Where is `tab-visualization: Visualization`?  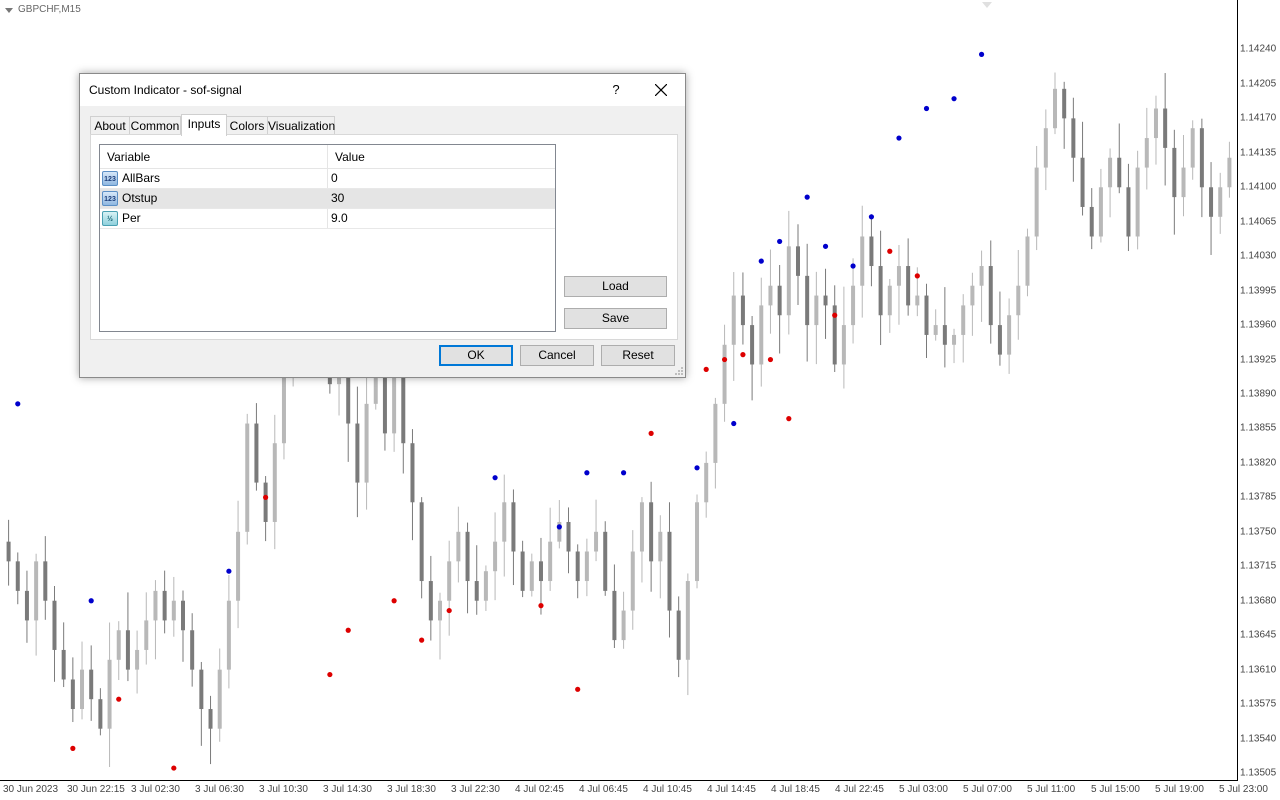
tab-visualization: Visualization is located at coordinates (301, 125).